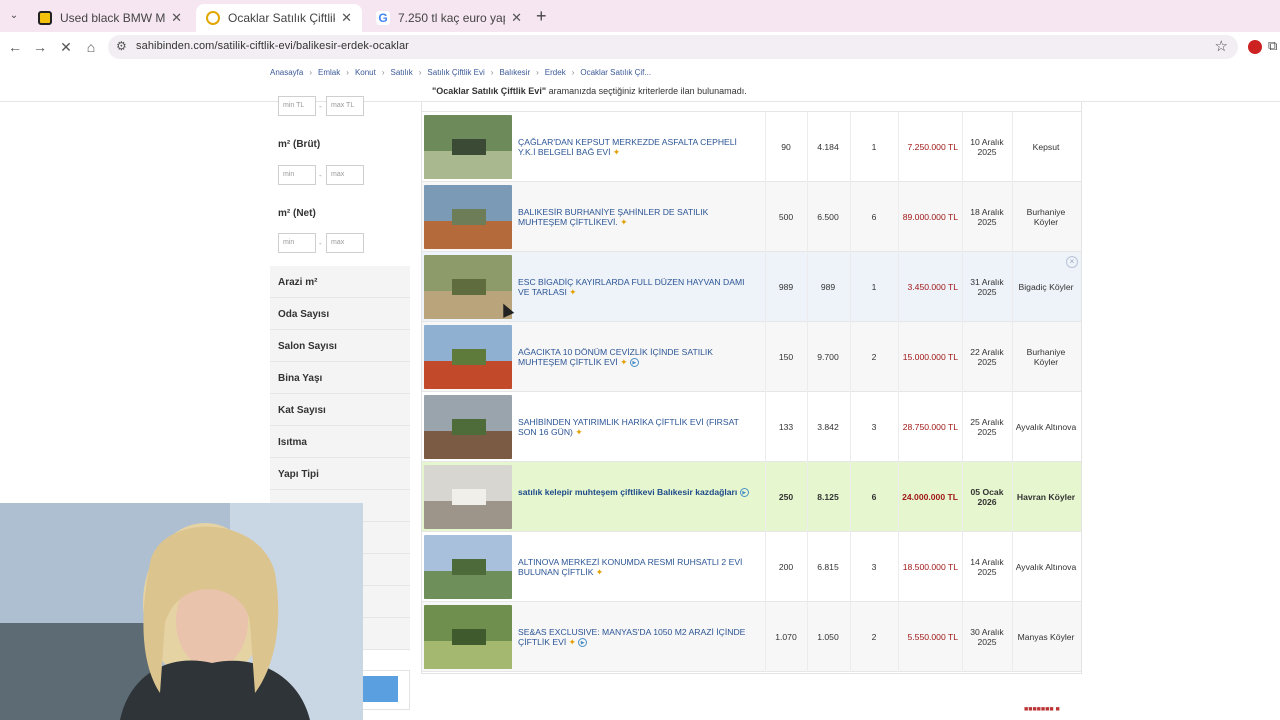  Describe the element at coordinates (1221, 46) in the screenshot. I see `bookmark-star-icon: ☆` at that location.